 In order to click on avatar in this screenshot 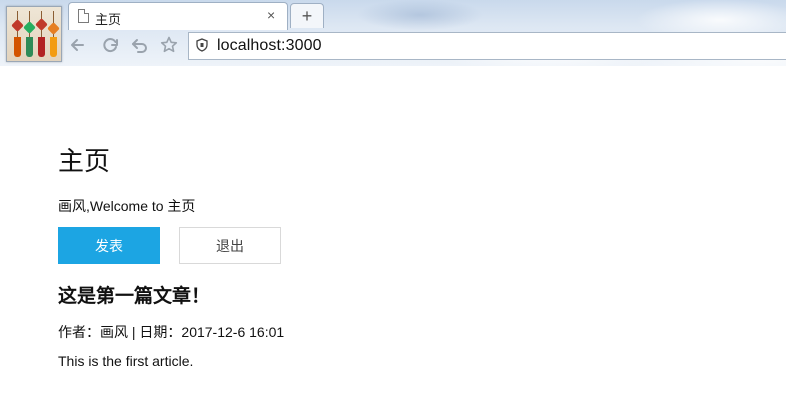, I will do `click(34, 34)`.